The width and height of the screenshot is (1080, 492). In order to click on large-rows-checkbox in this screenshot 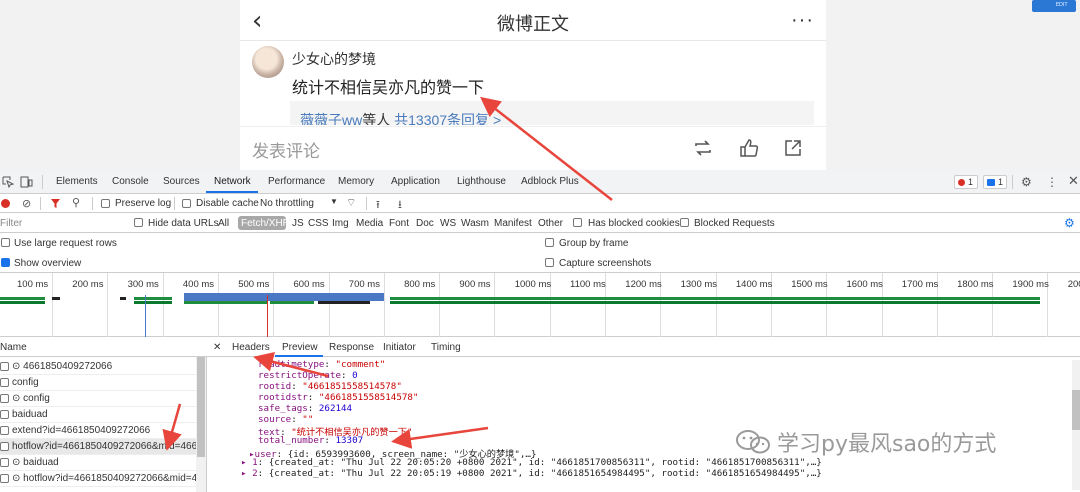, I will do `click(5, 242)`.